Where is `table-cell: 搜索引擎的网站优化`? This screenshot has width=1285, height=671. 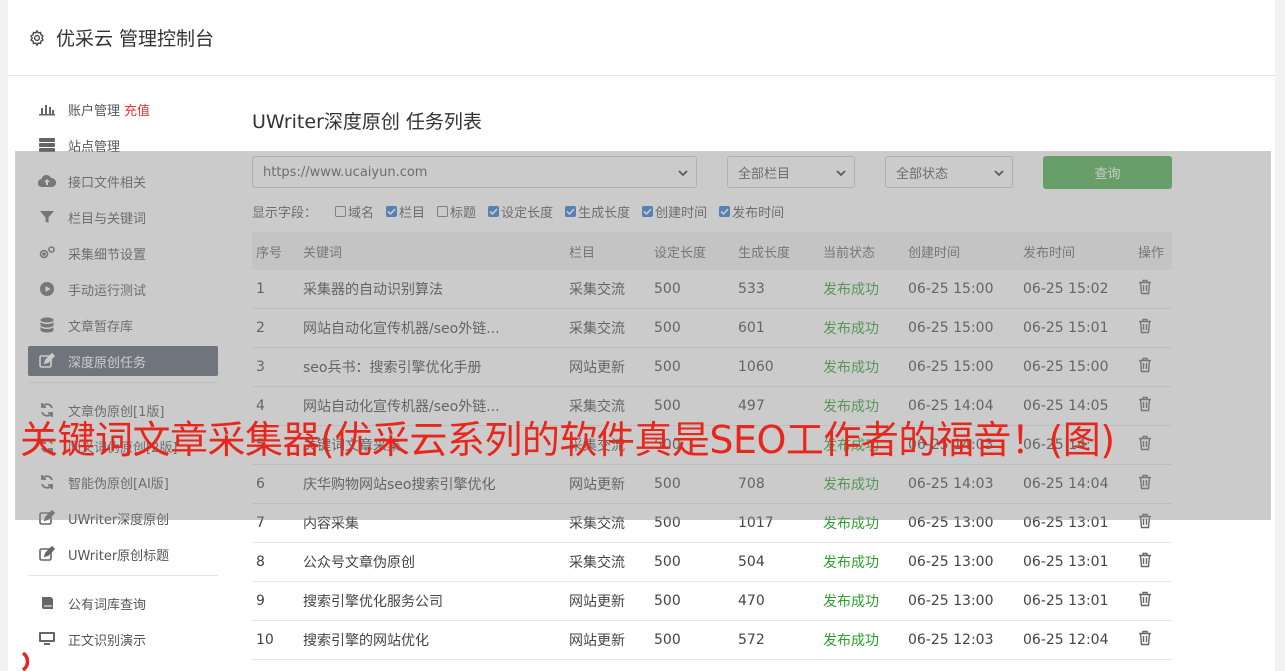 table-cell: 搜索引擎的网站优化 is located at coordinates (432, 640).